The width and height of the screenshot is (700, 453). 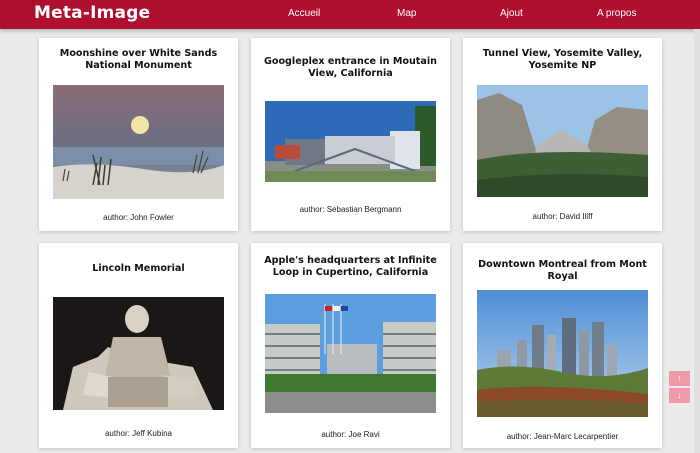 What do you see at coordinates (679, 378) in the screenshot?
I see `arrow-up-icon: ↑` at bounding box center [679, 378].